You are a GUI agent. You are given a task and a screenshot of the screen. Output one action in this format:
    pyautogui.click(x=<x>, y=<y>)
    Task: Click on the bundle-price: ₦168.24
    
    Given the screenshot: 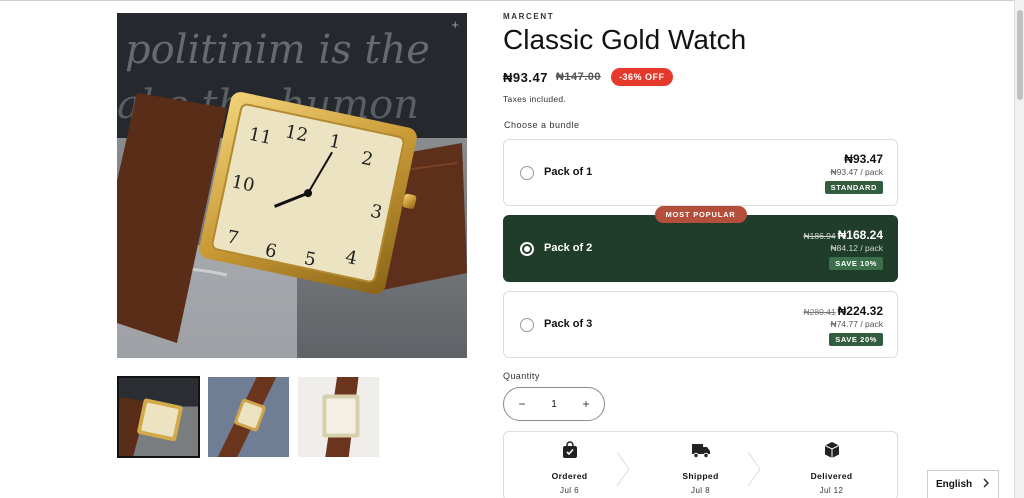 What is the action you would take?
    pyautogui.click(x=860, y=235)
    